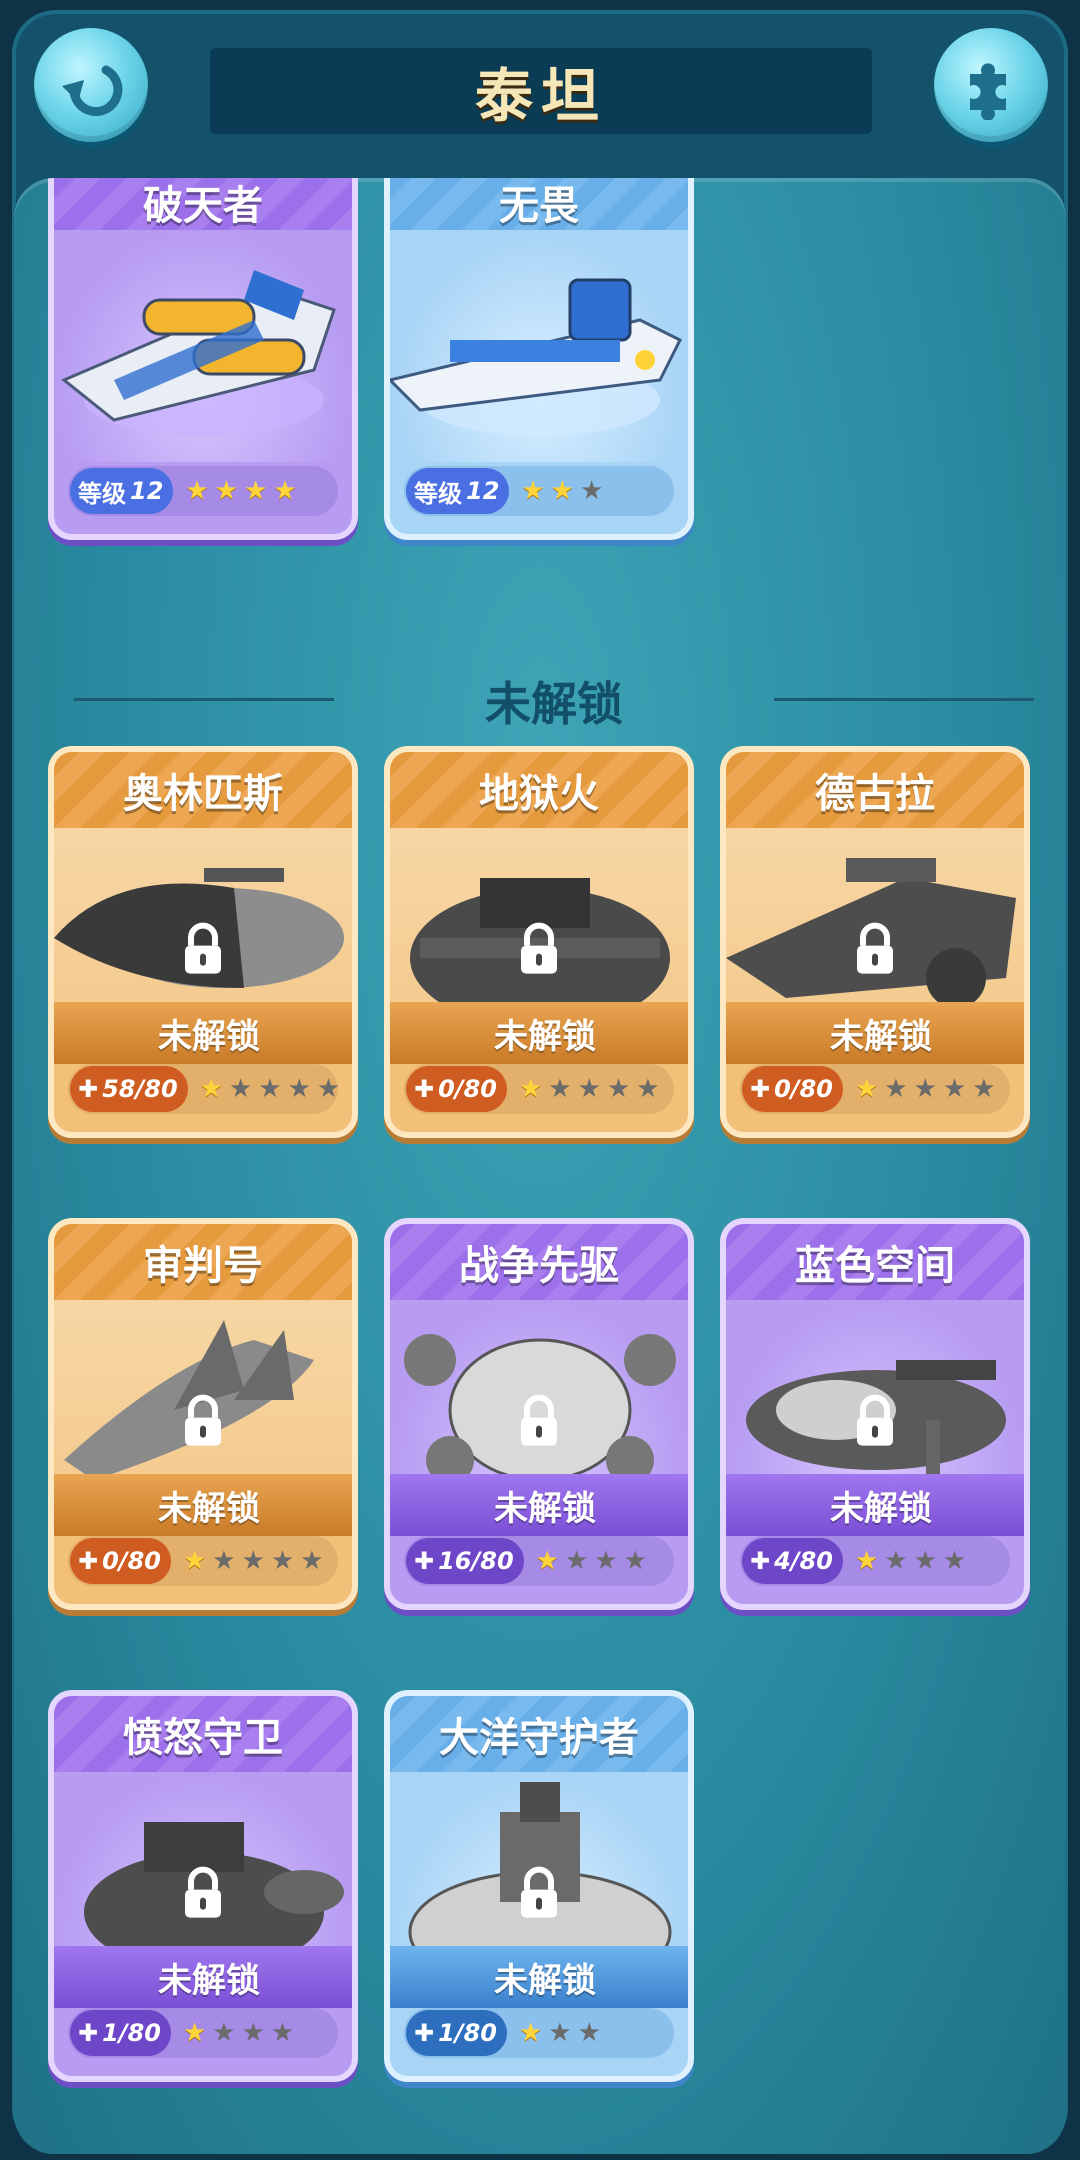 Image resolution: width=1080 pixels, height=2160 pixels. What do you see at coordinates (875, 790) in the screenshot?
I see `card-title: 德古拉` at bounding box center [875, 790].